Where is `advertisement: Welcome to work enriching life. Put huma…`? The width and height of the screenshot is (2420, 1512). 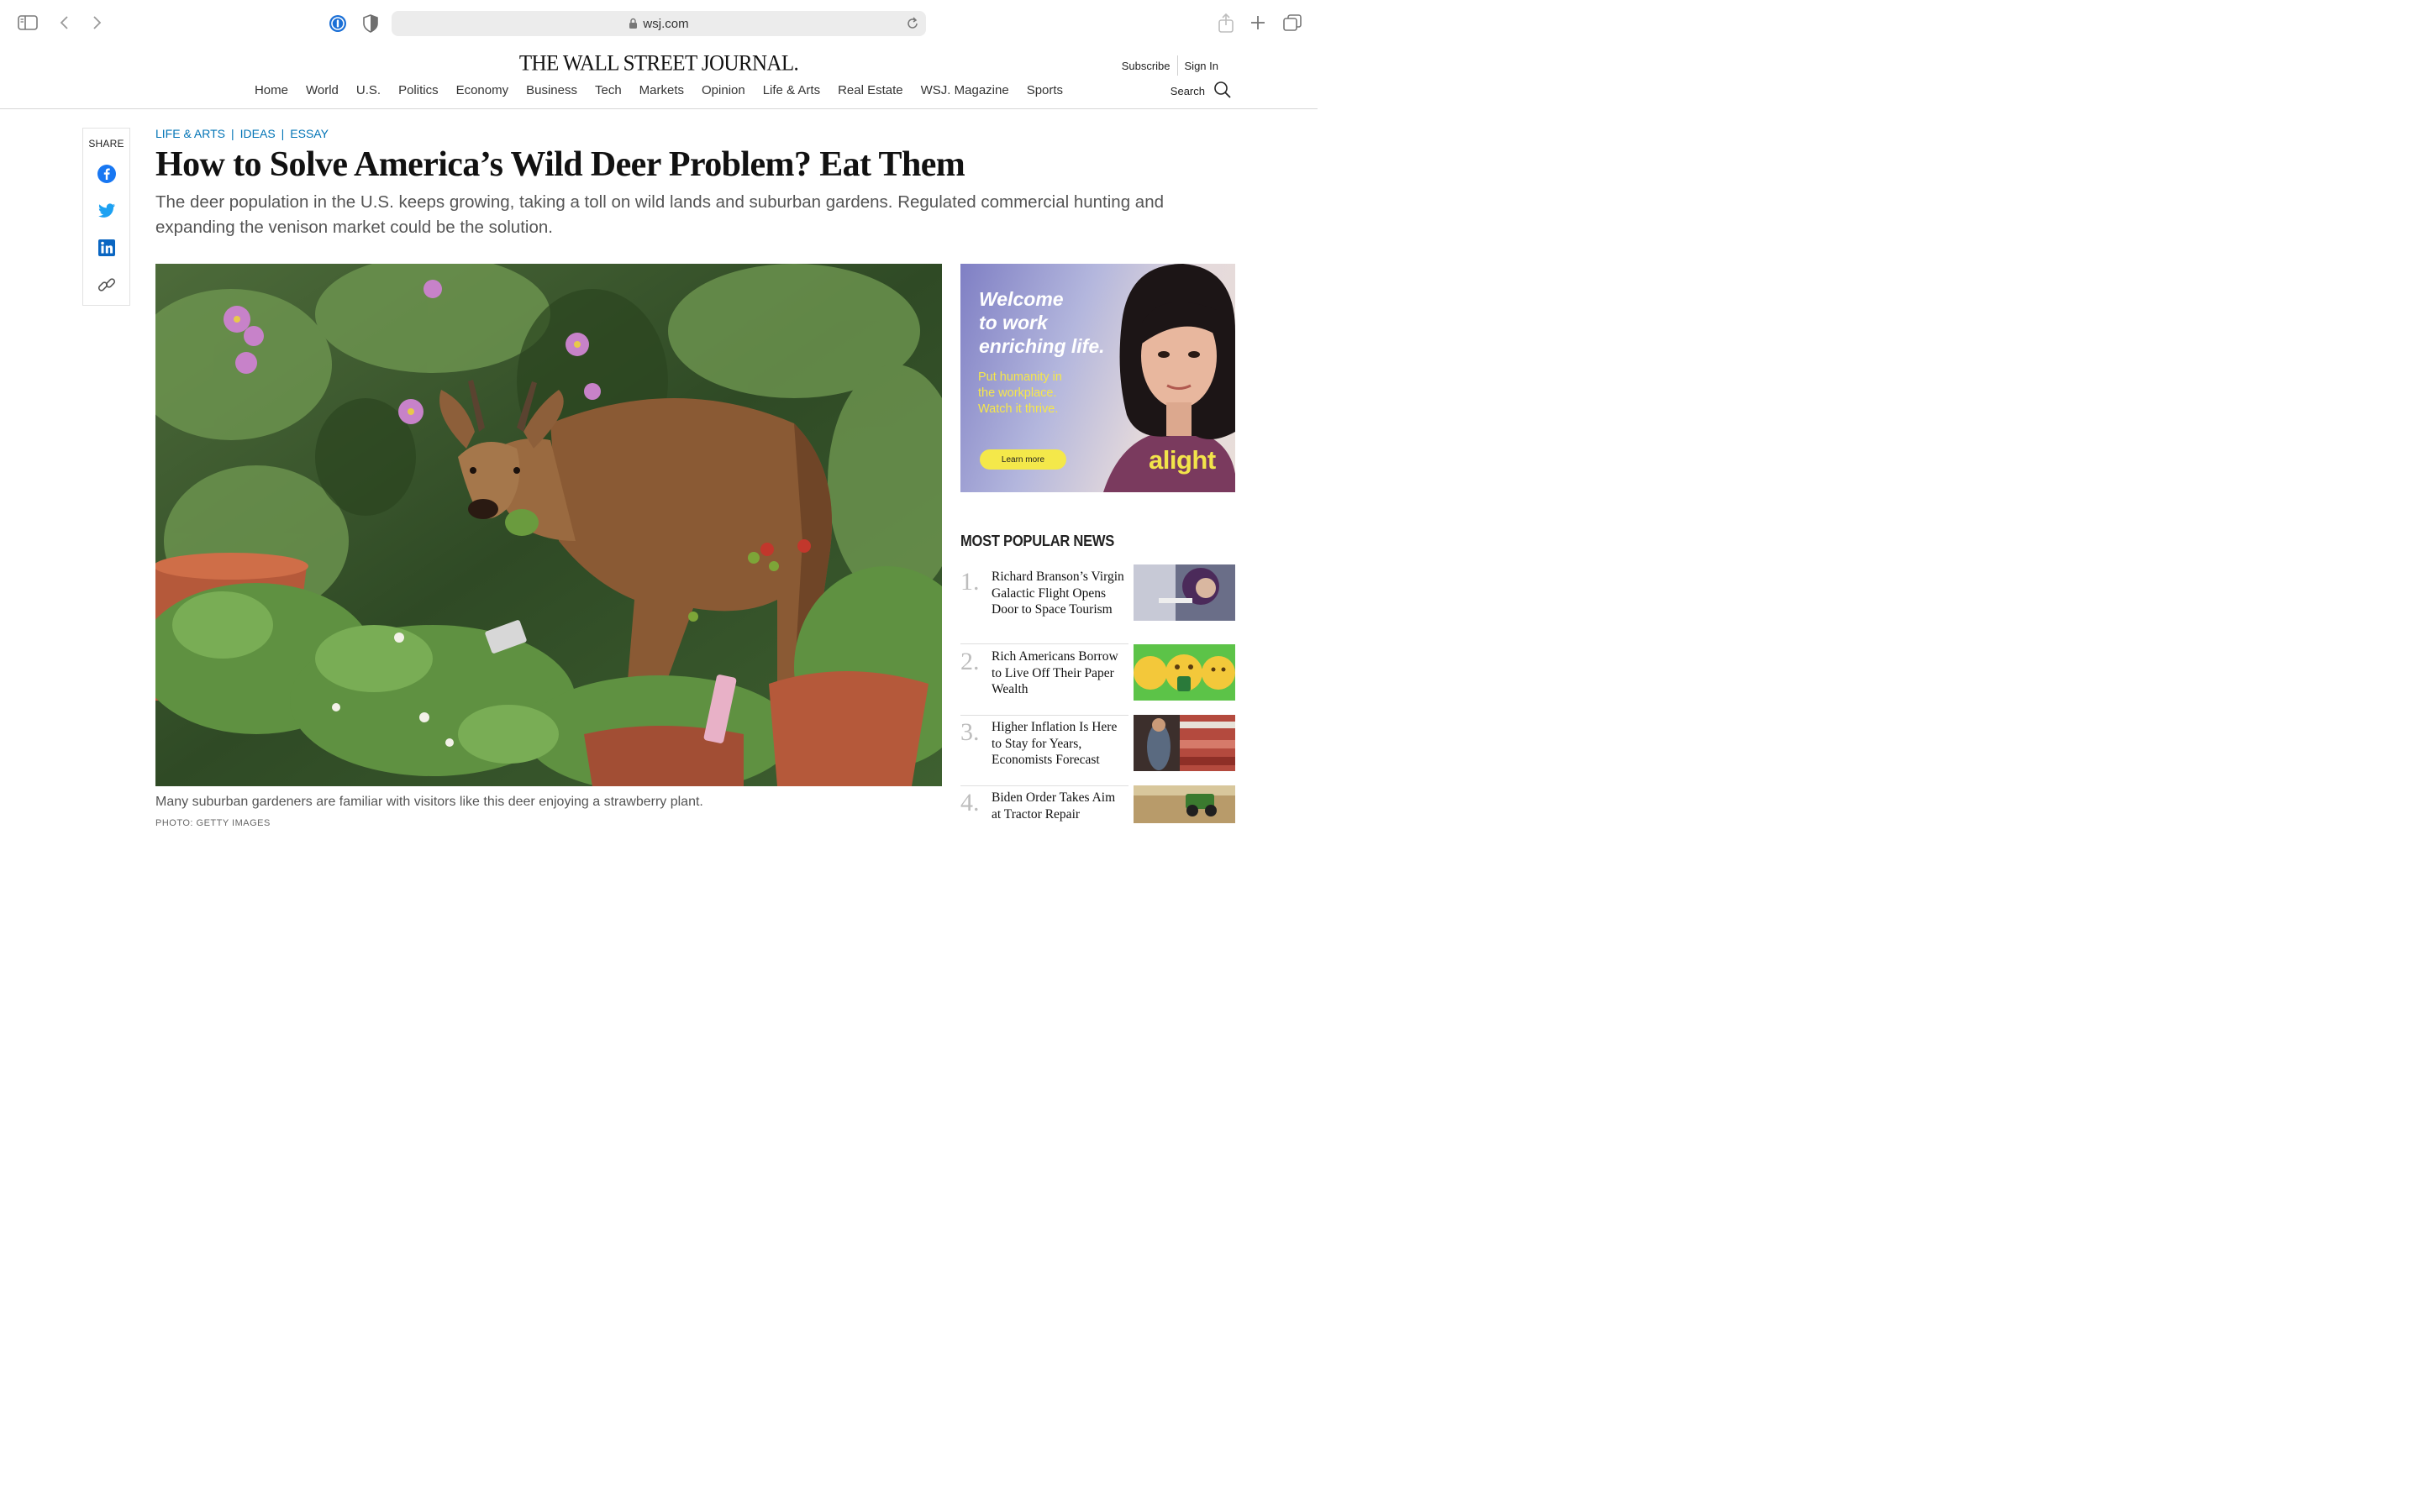
advertisement: Welcome to work enriching life. Put huma… is located at coordinates (1097, 378).